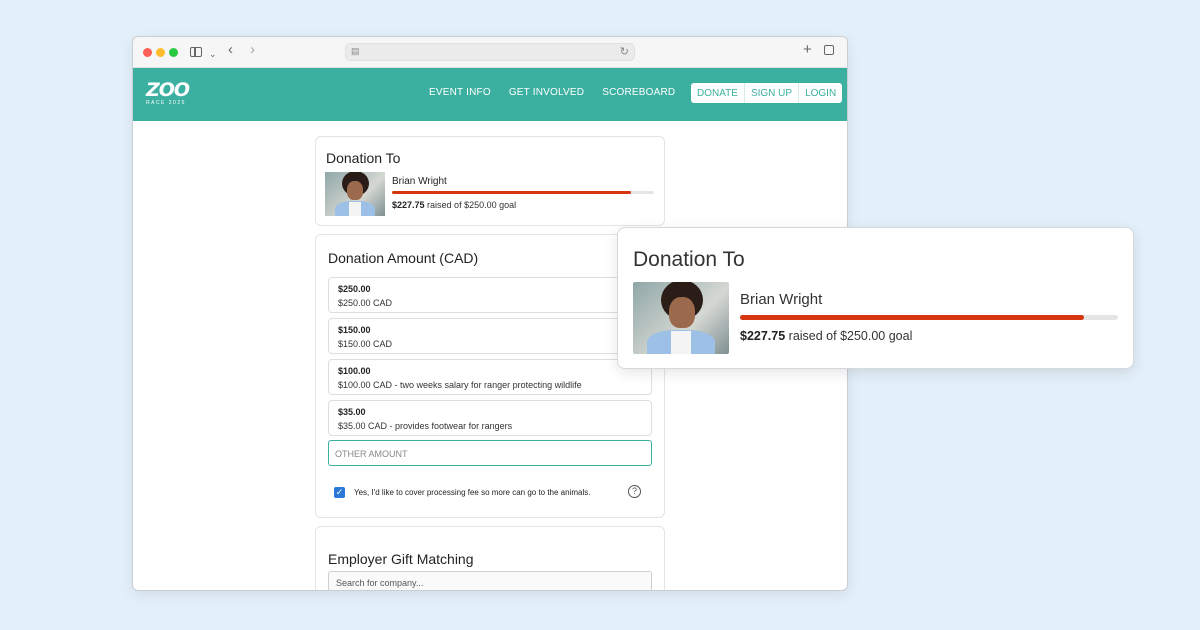  I want to click on page-icon: ▤, so click(355, 51).